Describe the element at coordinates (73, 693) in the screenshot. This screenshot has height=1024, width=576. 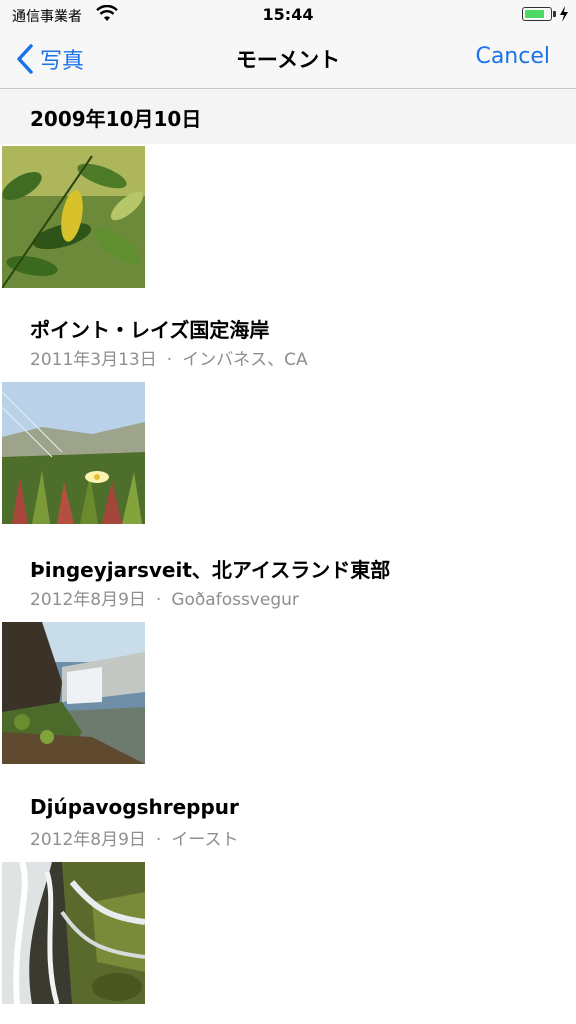
I see `photo-thumbnail-waterfall` at that location.